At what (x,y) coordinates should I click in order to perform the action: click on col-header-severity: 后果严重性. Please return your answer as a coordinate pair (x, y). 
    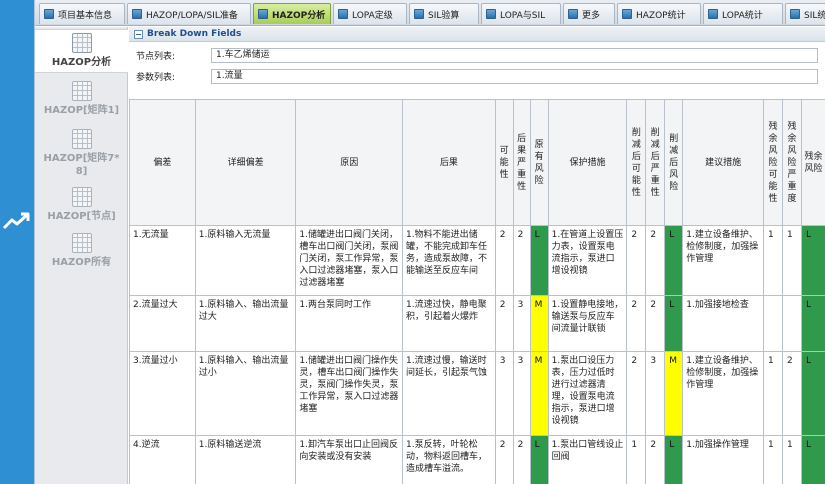
    Looking at the image, I should click on (521, 162).